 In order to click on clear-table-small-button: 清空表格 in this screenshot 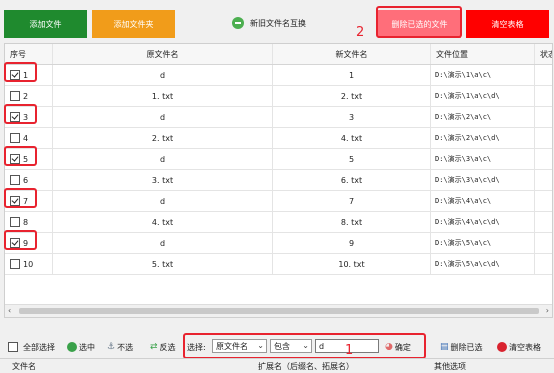, I will do `click(519, 347)`.